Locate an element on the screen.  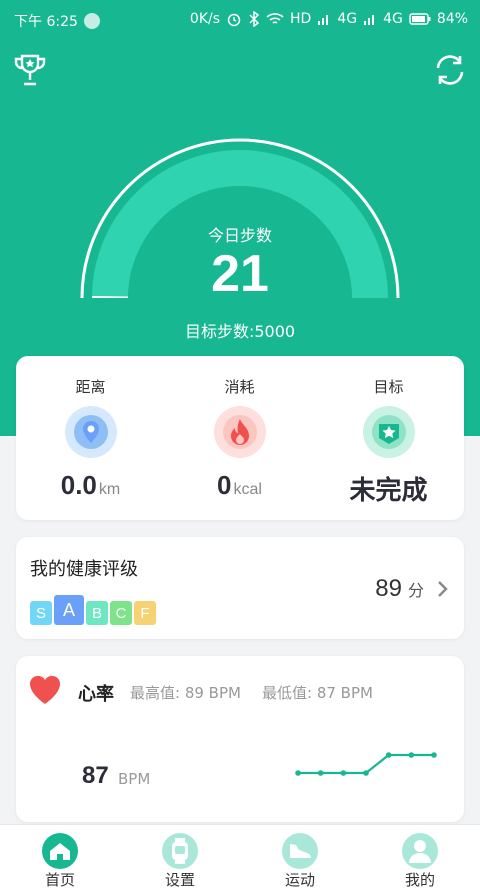
network-speed: 0K/s is located at coordinates (205, 19).